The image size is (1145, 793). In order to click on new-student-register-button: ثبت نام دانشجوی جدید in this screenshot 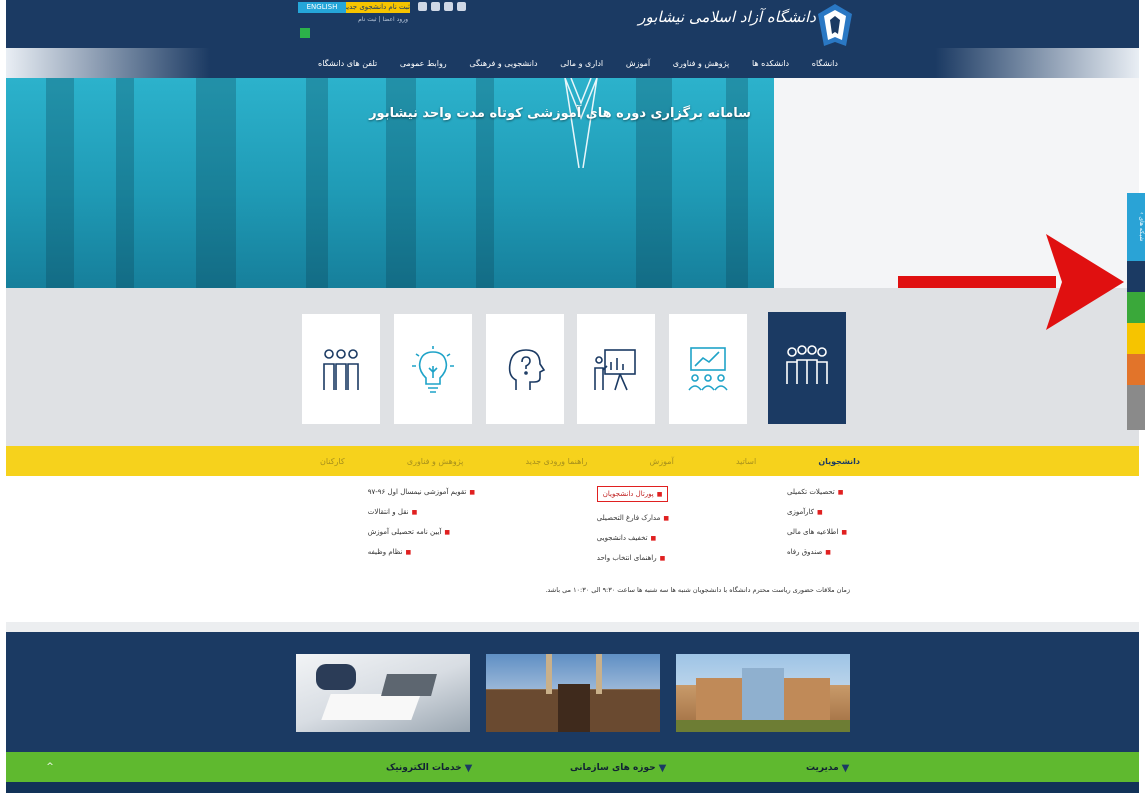, I will do `click(378, 7)`.